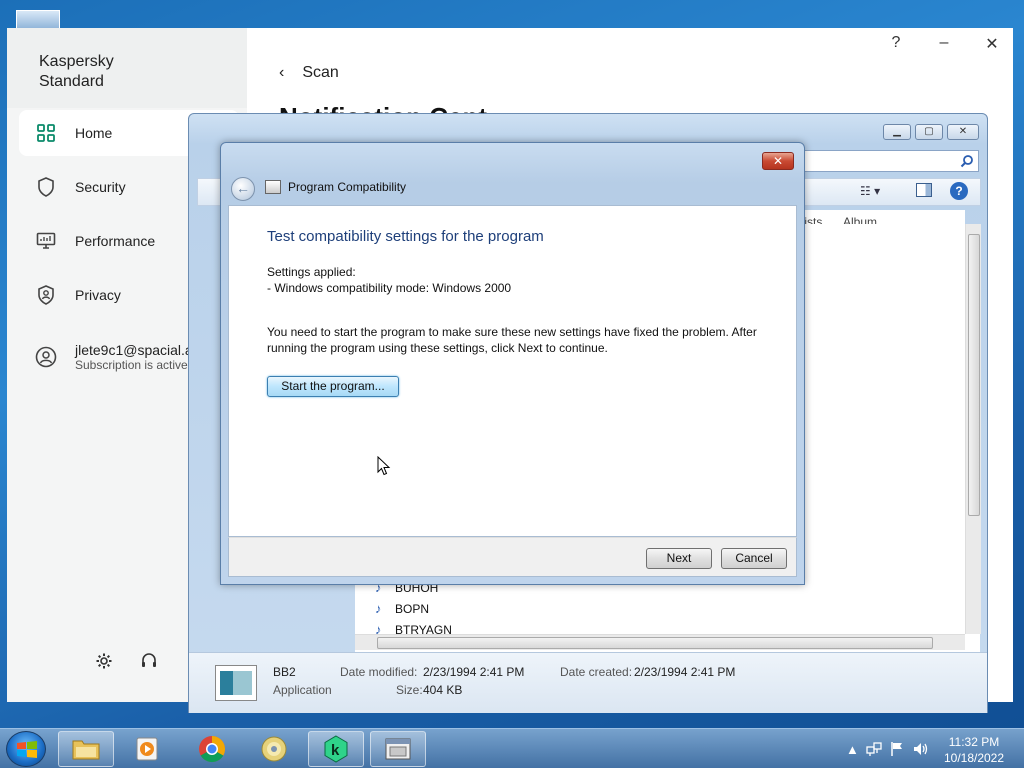 The height and width of the screenshot is (768, 1024). What do you see at coordinates (852, 748) in the screenshot?
I see `show-hidden-icons: ▲` at bounding box center [852, 748].